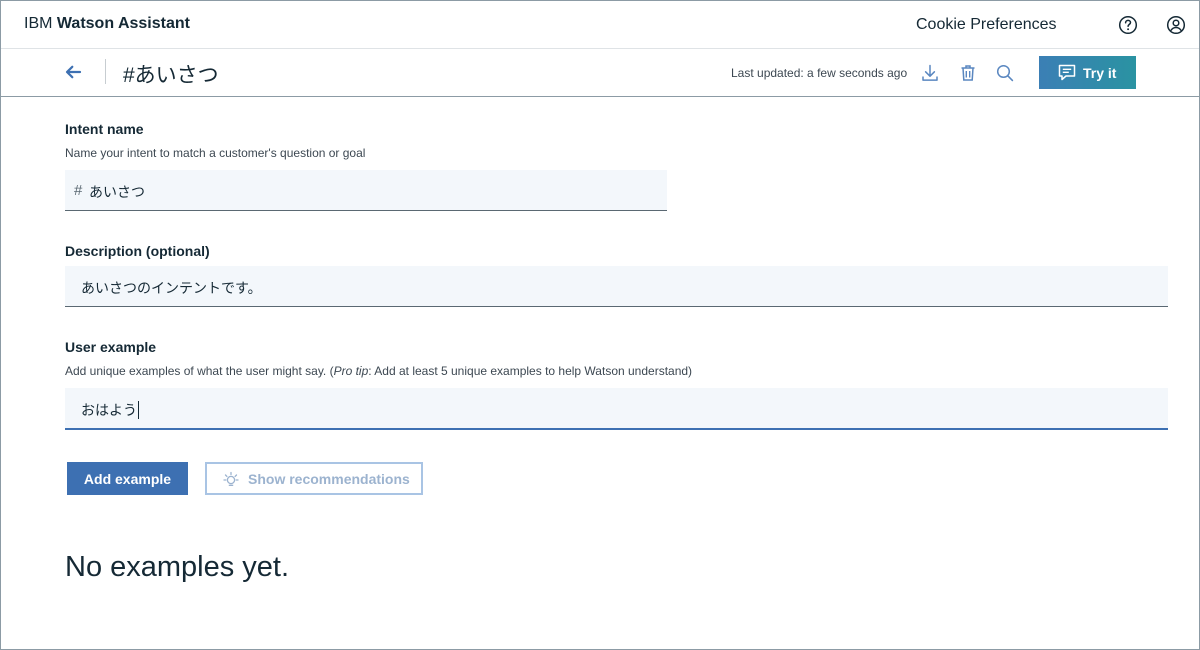  I want to click on chat-icon, so click(1067, 72).